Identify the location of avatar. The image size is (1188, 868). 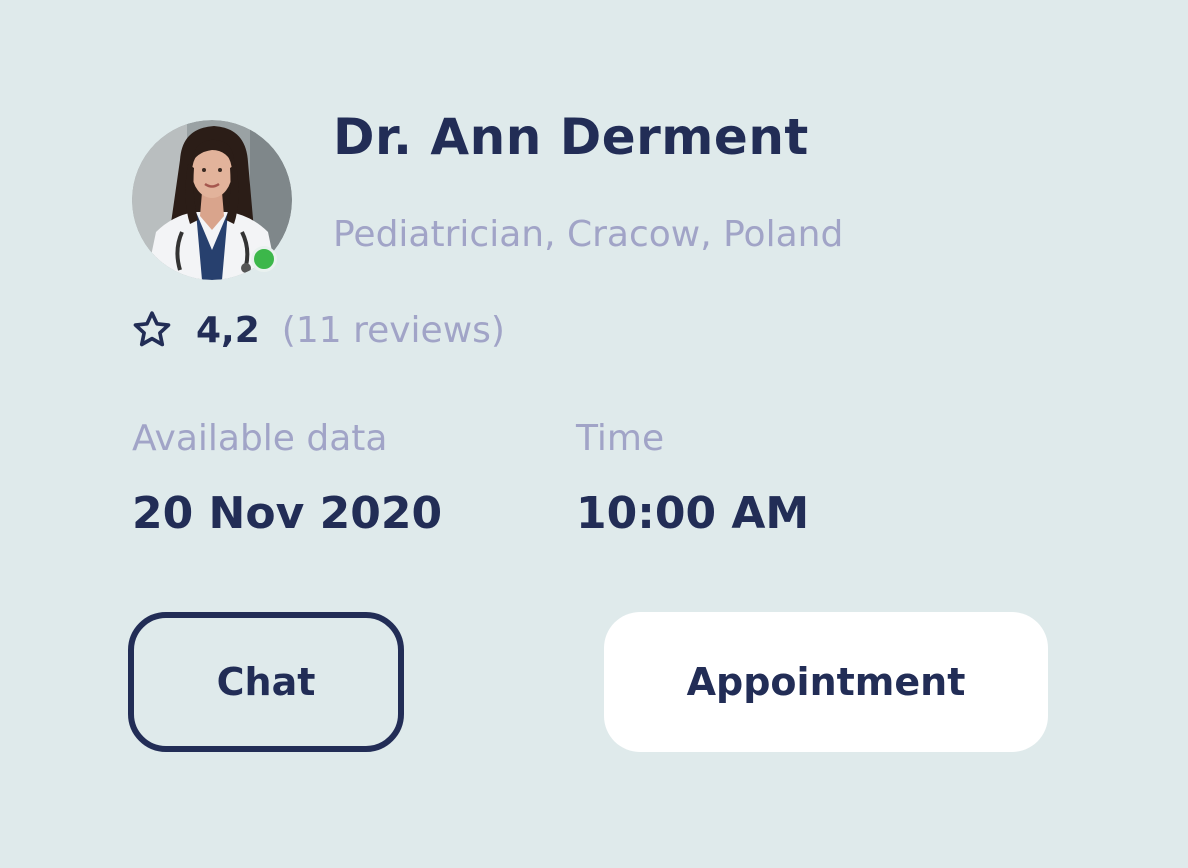
(212, 200).